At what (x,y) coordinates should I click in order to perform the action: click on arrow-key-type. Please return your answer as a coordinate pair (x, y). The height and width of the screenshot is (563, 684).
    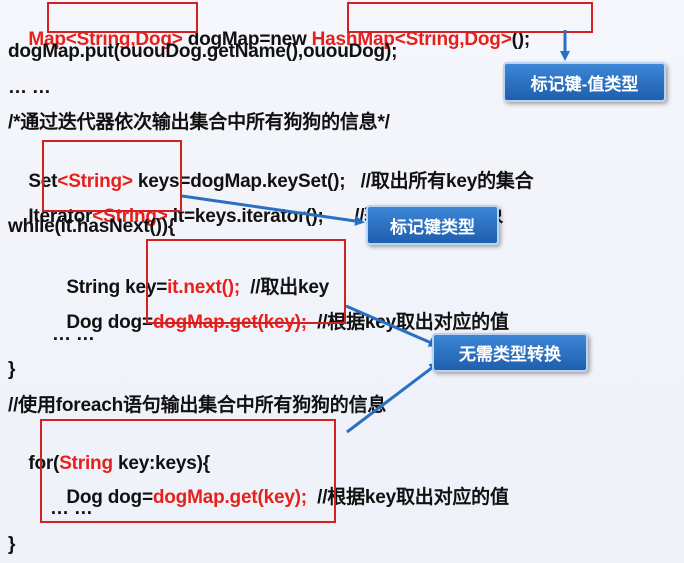
    Looking at the image, I should click on (273, 210).